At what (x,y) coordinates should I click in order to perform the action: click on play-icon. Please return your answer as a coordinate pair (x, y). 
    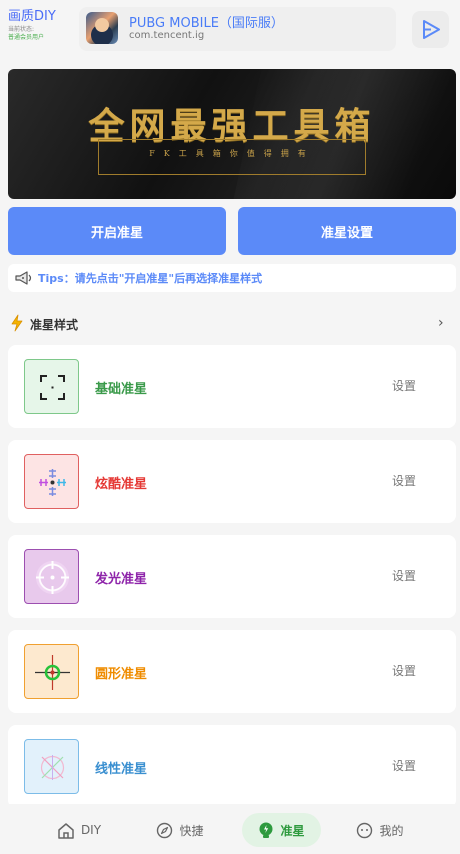
    Looking at the image, I should click on (431, 29).